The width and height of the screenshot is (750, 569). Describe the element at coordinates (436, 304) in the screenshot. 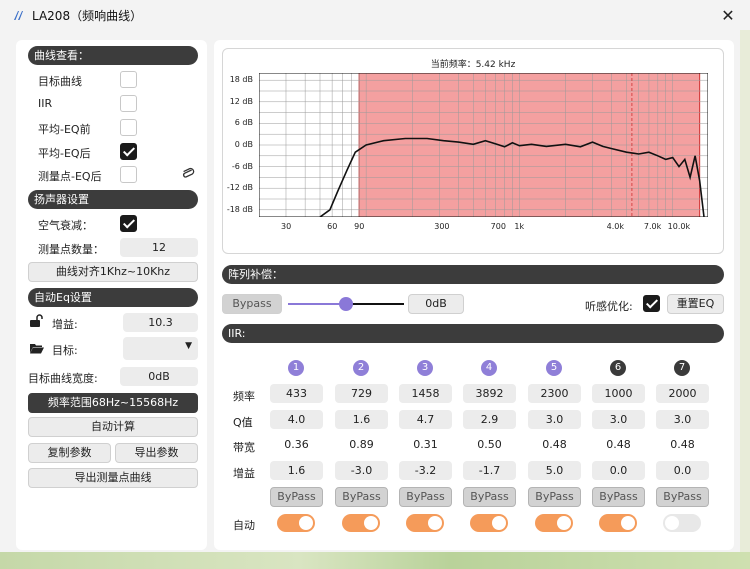

I see `array-db-value: 0dB` at that location.